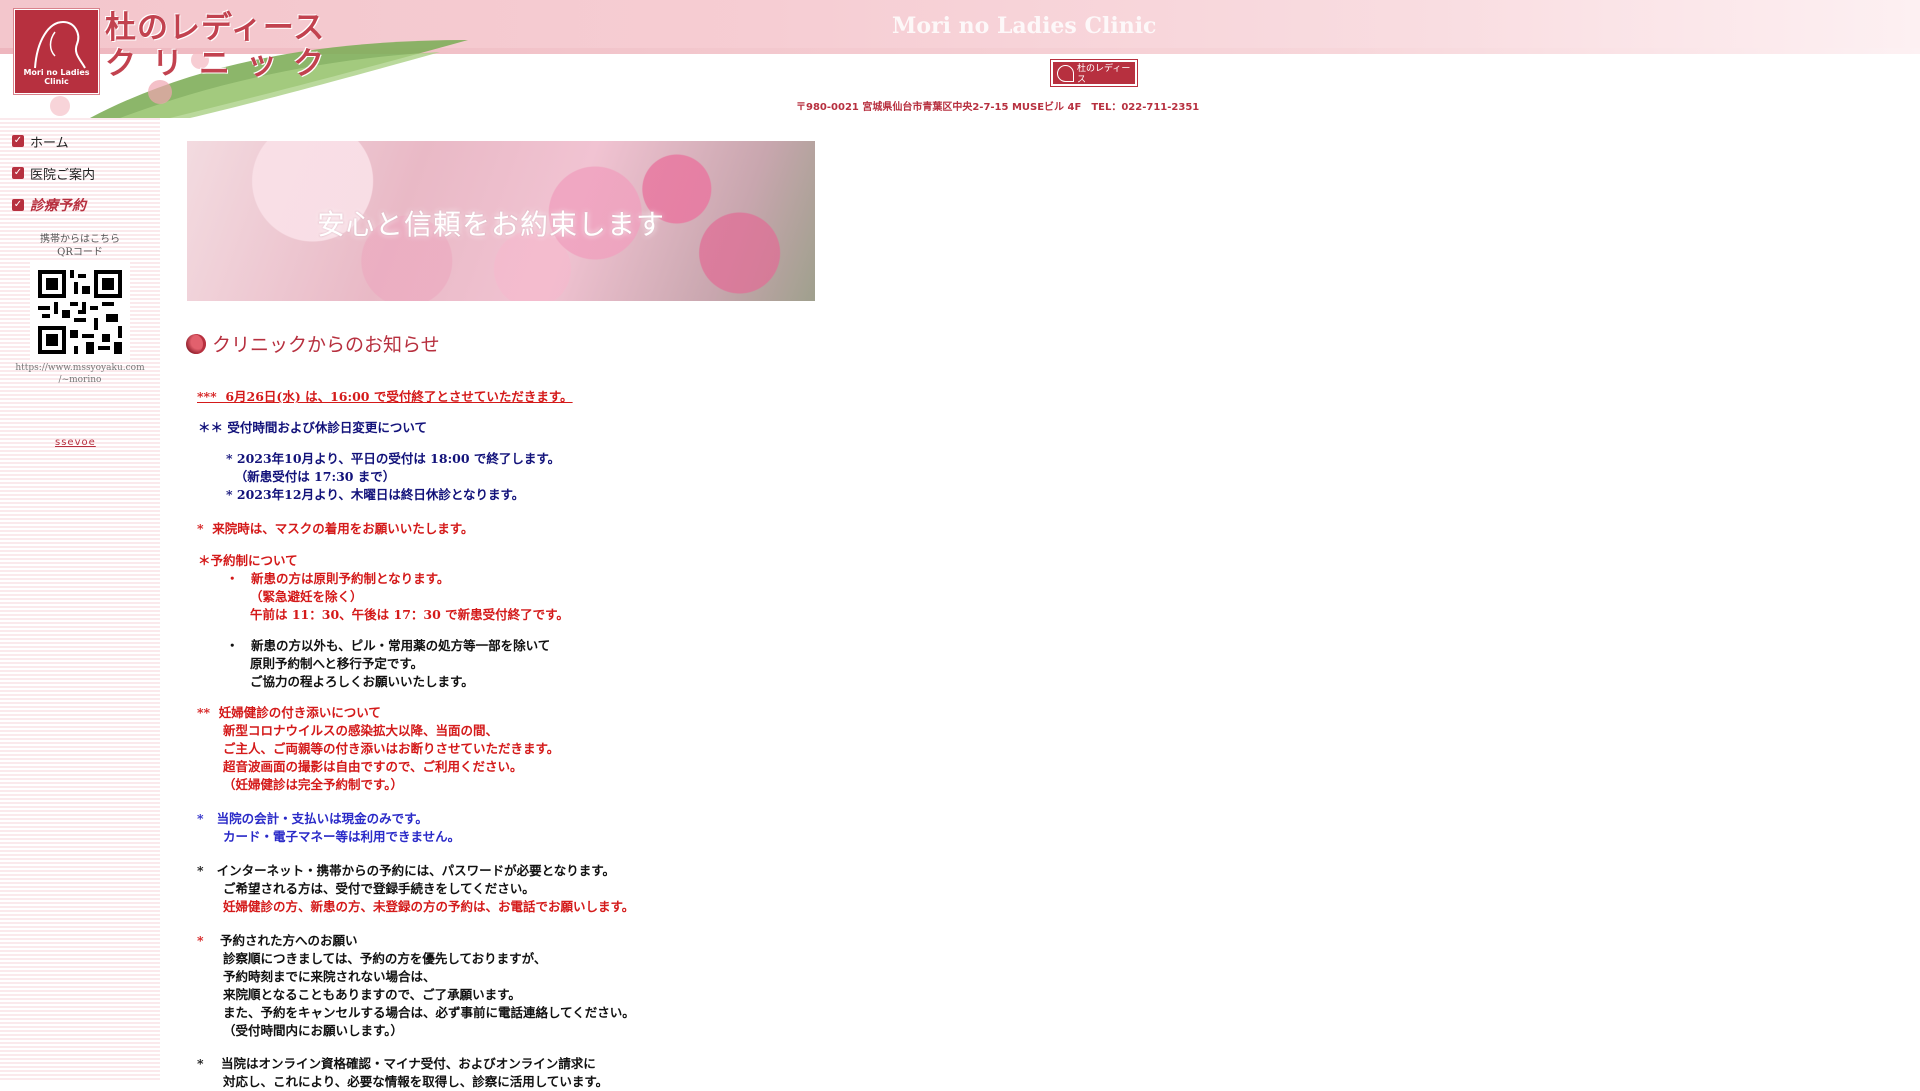  I want to click on qr-url-line2: /~morino, so click(80, 380).